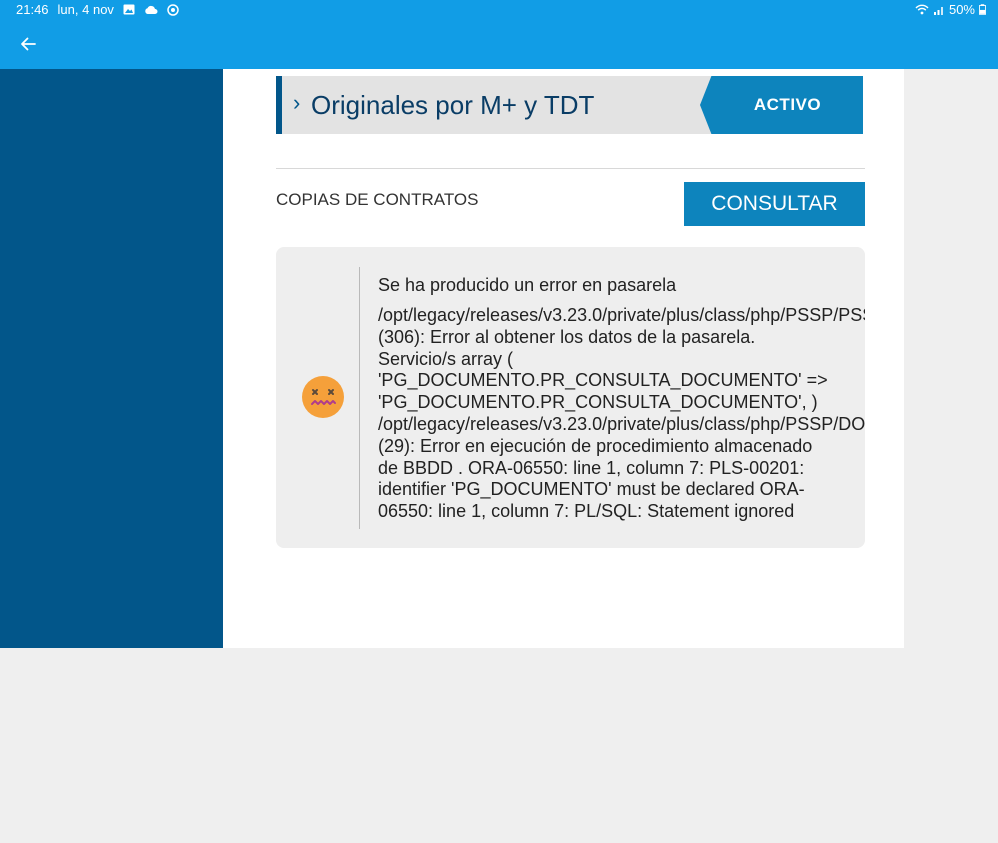 Image resolution: width=998 pixels, height=843 pixels. I want to click on signal-icon, so click(938, 11).